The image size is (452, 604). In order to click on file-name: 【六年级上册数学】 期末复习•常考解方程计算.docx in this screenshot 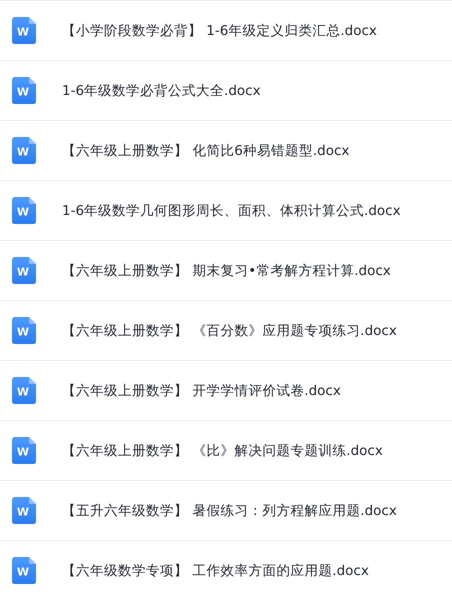, I will do `click(226, 271)`.